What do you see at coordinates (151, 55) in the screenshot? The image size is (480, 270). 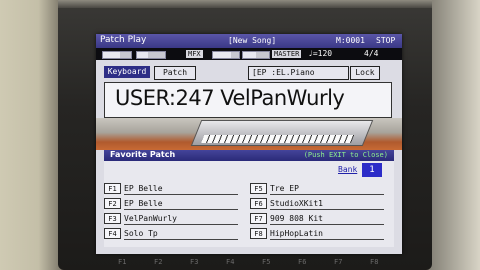 I see `level-meter-right` at bounding box center [151, 55].